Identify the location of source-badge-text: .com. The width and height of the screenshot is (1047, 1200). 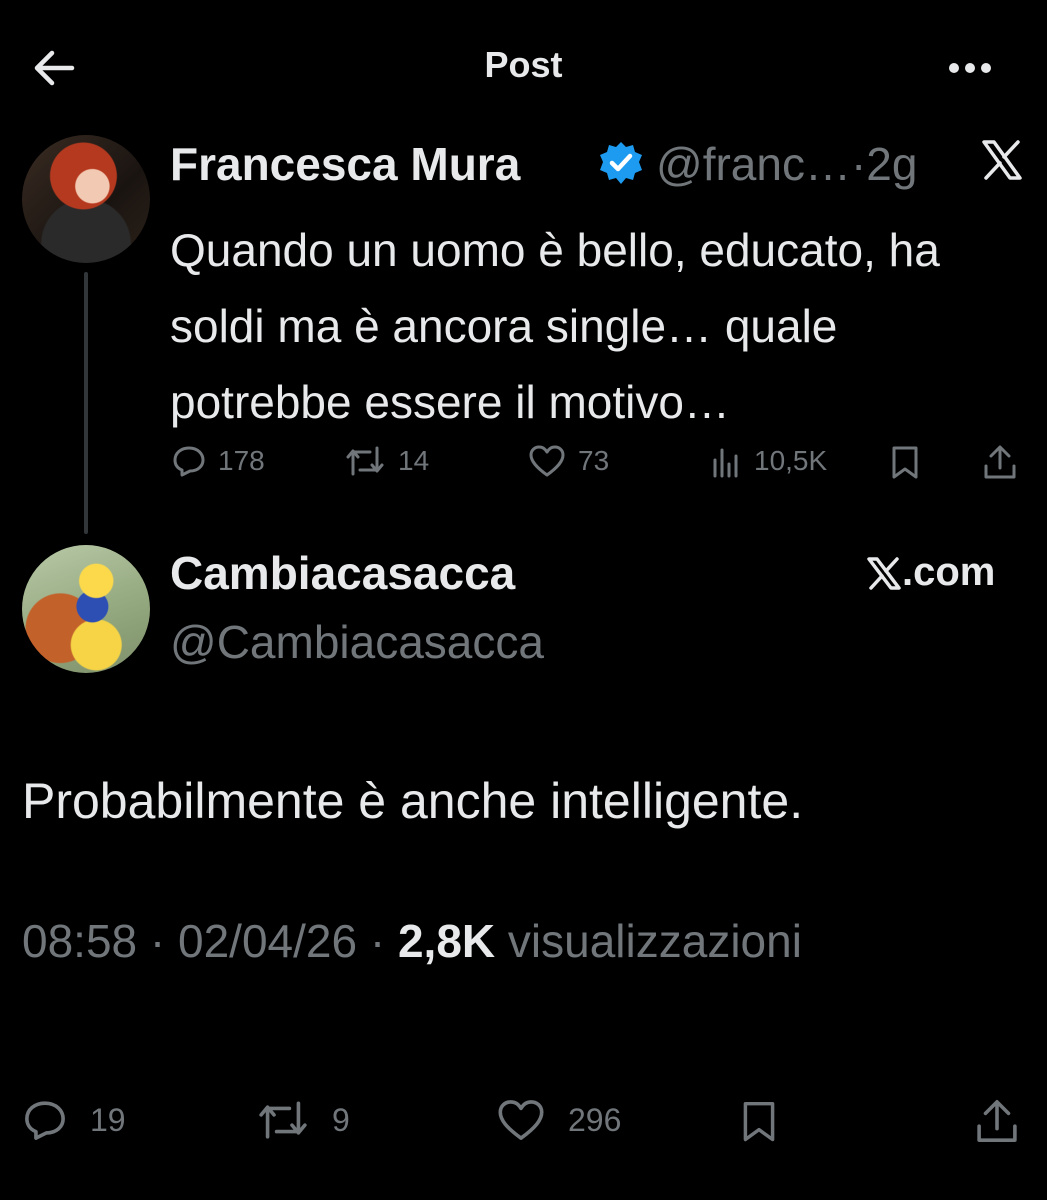
(949, 572).